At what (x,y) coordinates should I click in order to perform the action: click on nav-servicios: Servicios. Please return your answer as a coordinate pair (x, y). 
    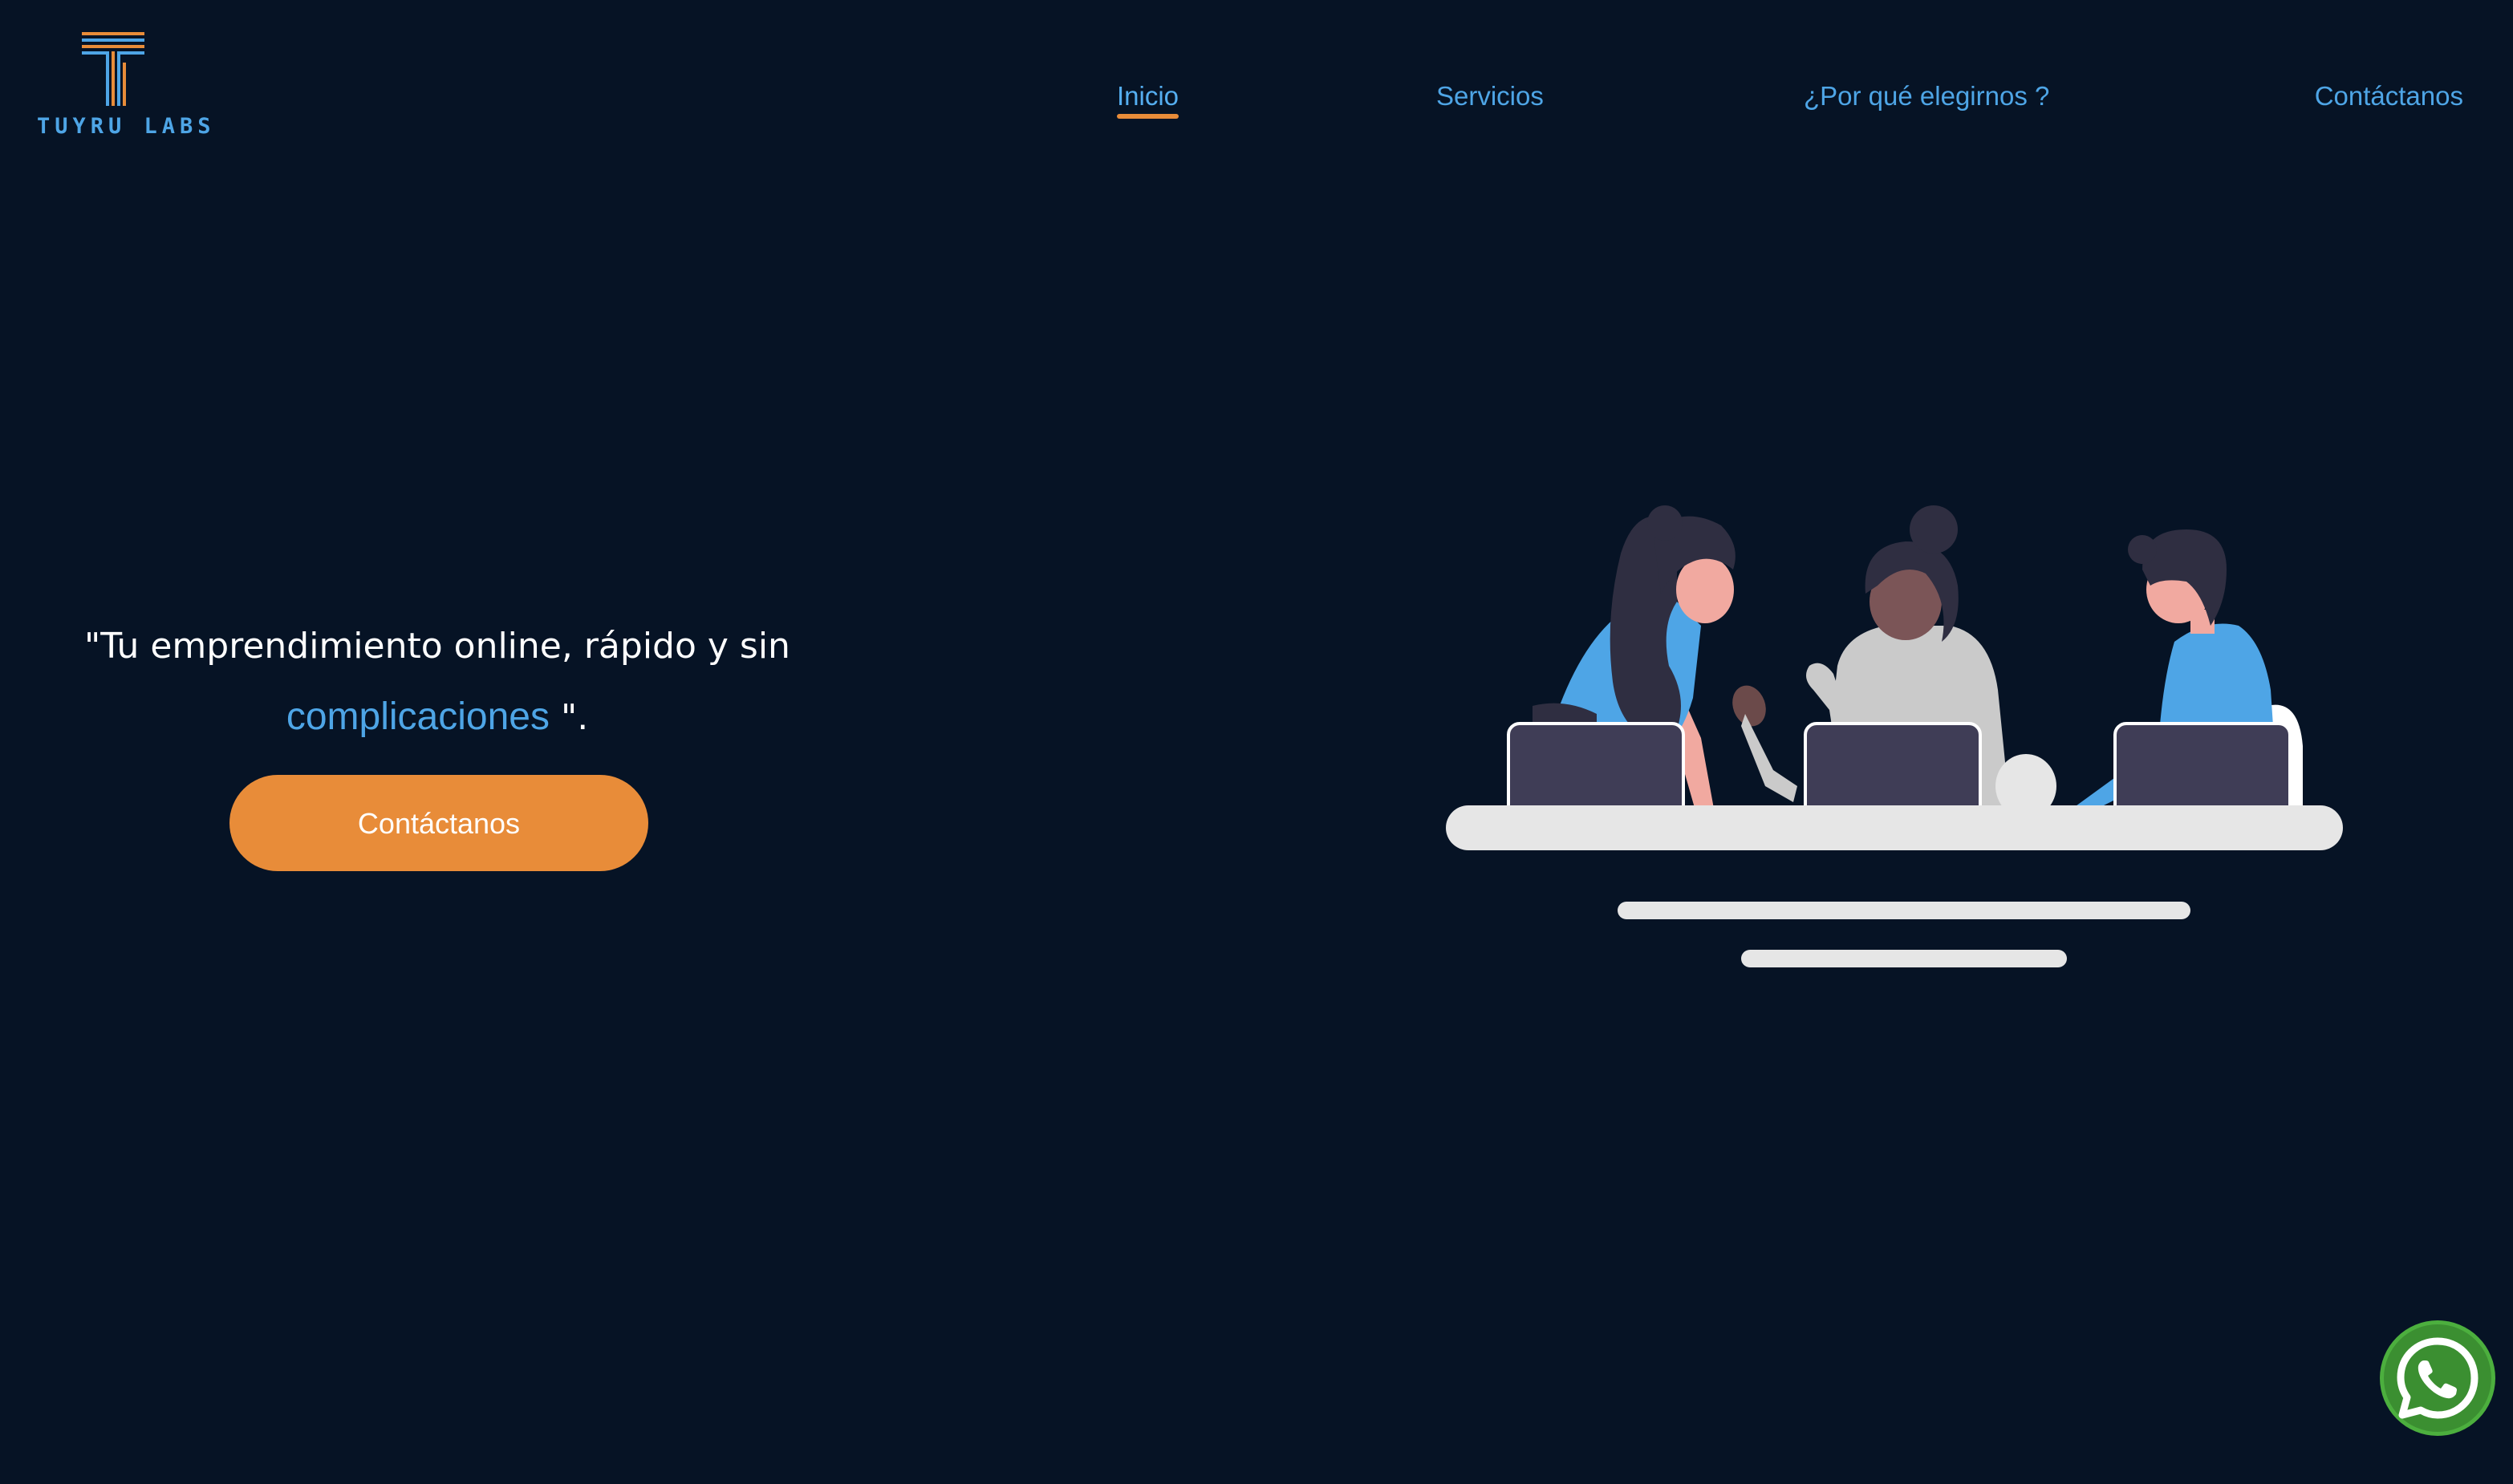
    Looking at the image, I should click on (1490, 96).